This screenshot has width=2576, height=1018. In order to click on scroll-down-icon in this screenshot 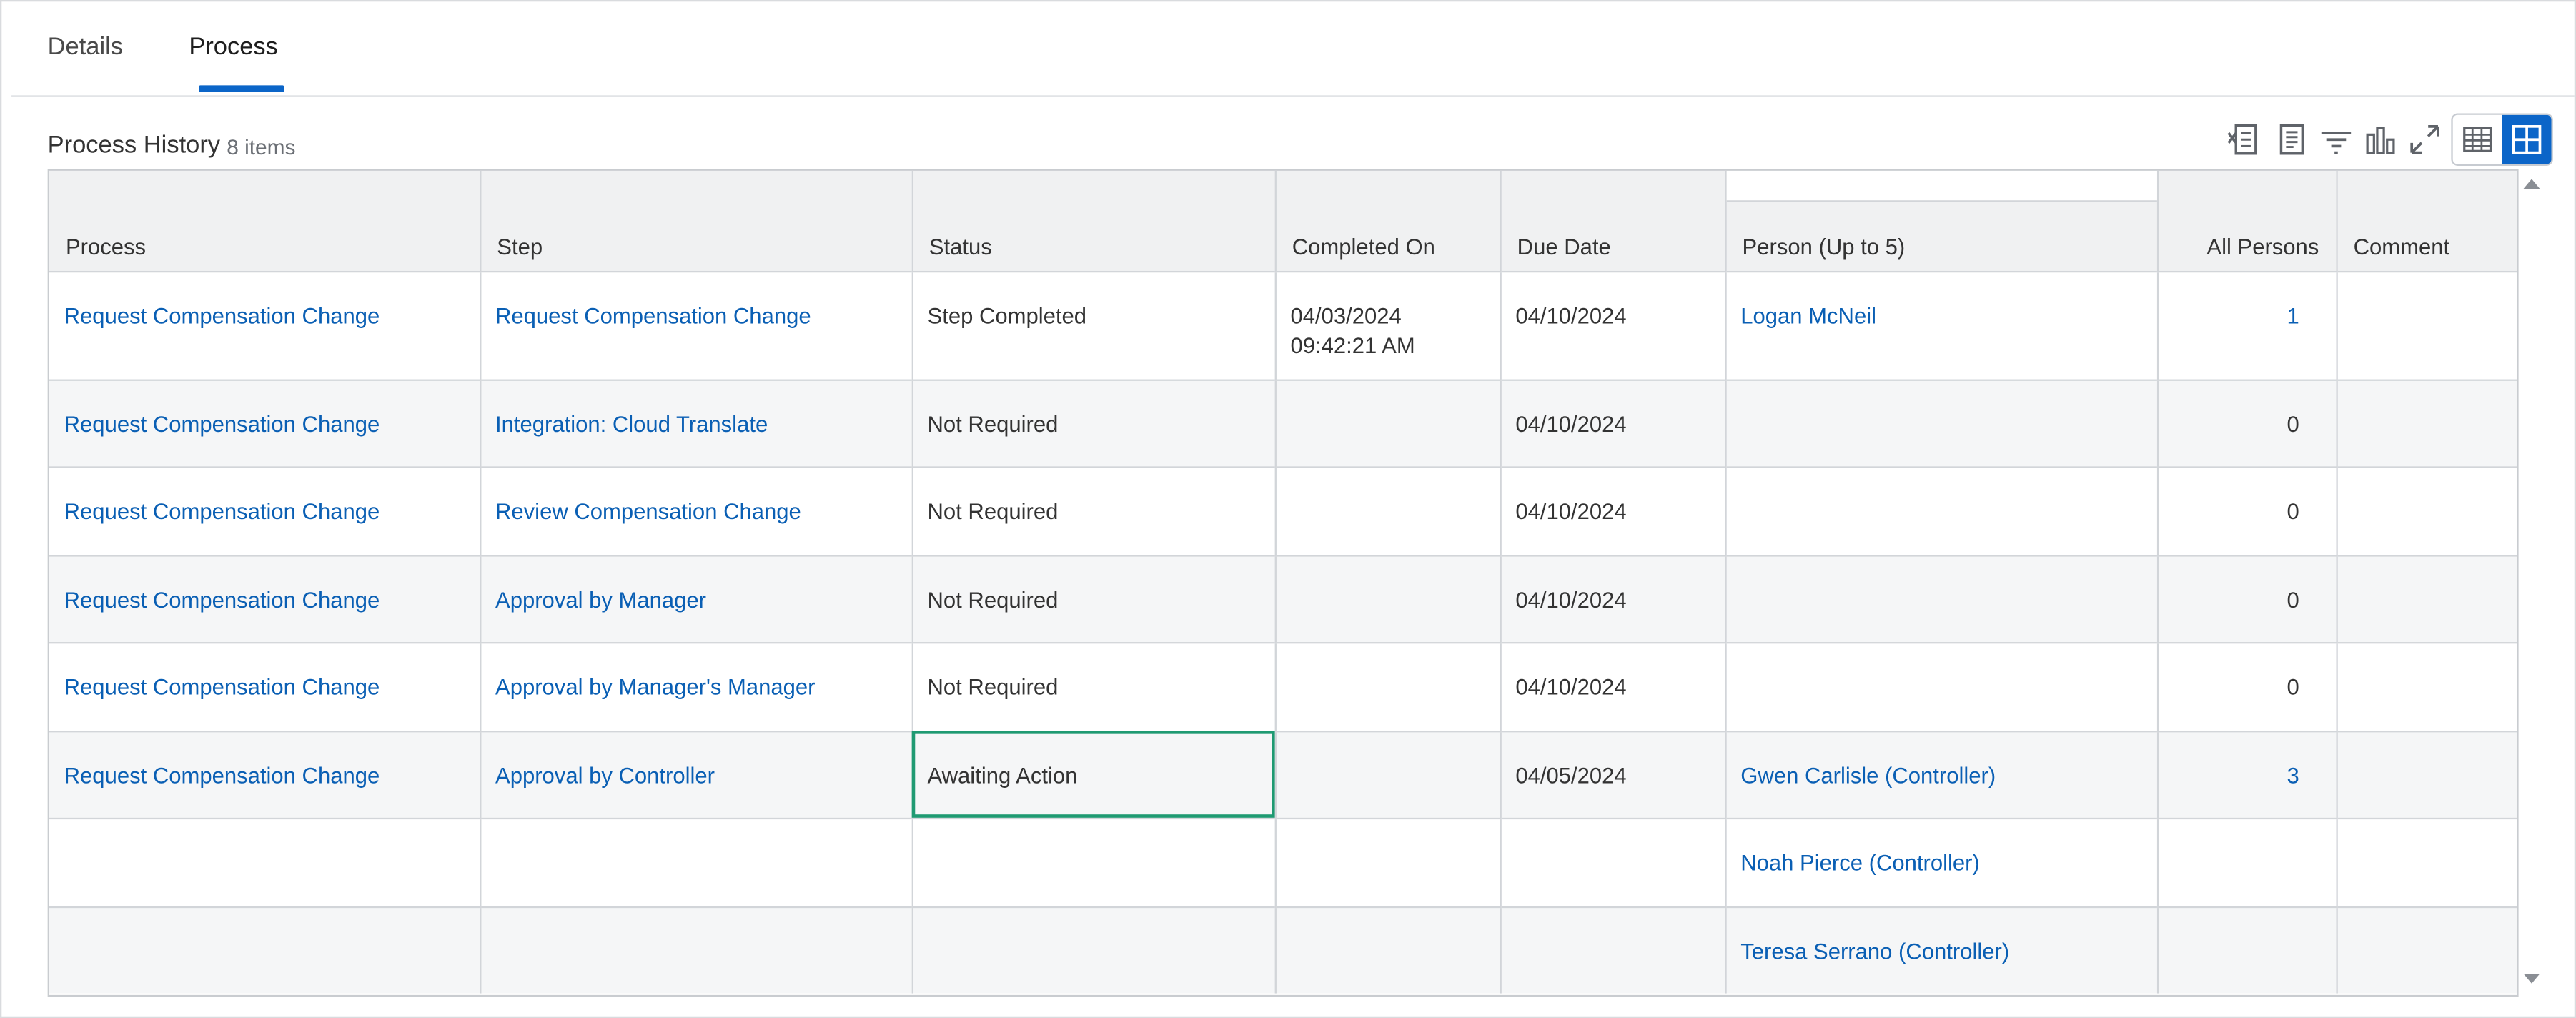, I will do `click(2531, 979)`.